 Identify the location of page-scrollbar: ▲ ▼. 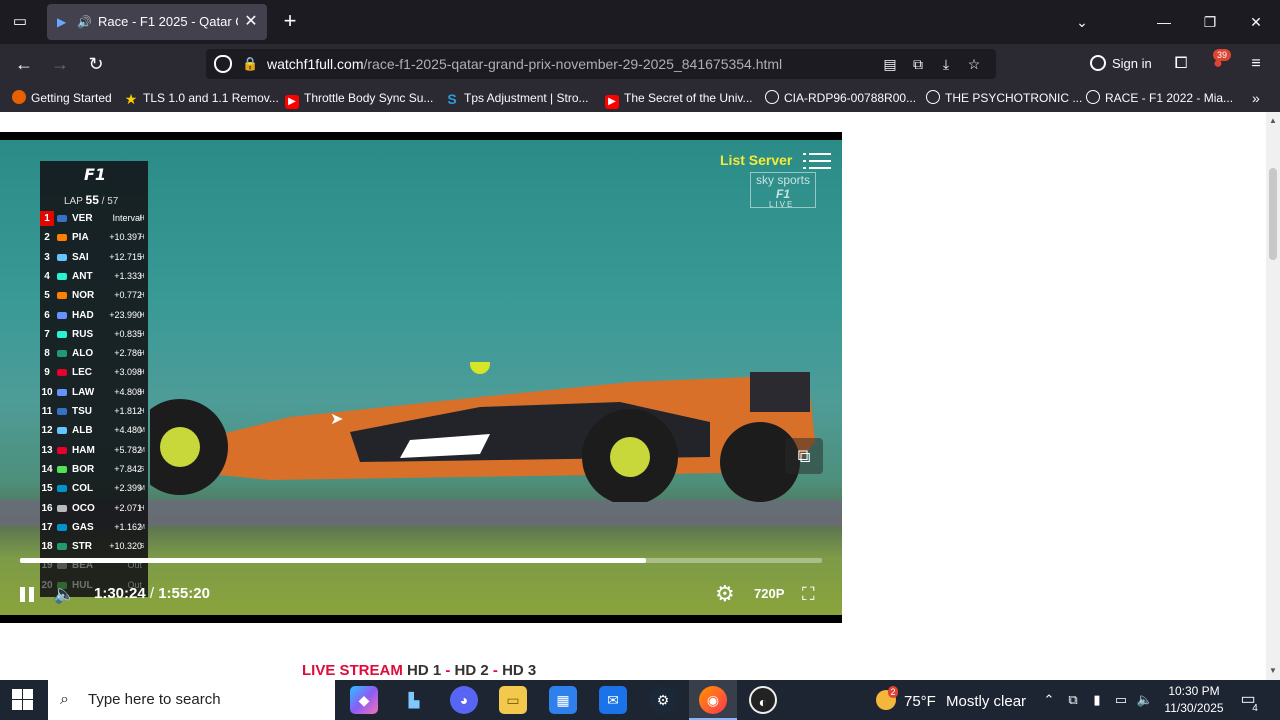
(1273, 396).